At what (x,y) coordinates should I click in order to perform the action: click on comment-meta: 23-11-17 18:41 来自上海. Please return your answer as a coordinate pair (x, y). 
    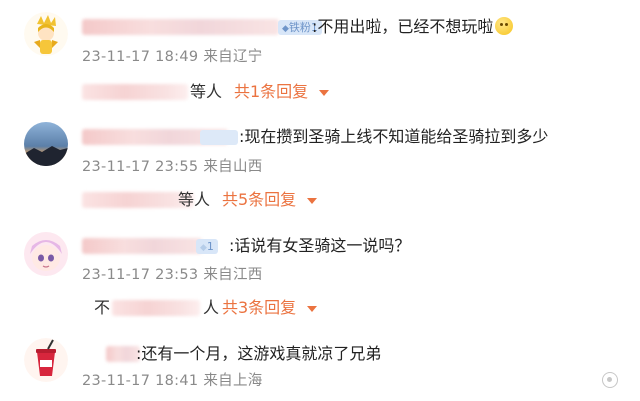
    Looking at the image, I should click on (172, 381).